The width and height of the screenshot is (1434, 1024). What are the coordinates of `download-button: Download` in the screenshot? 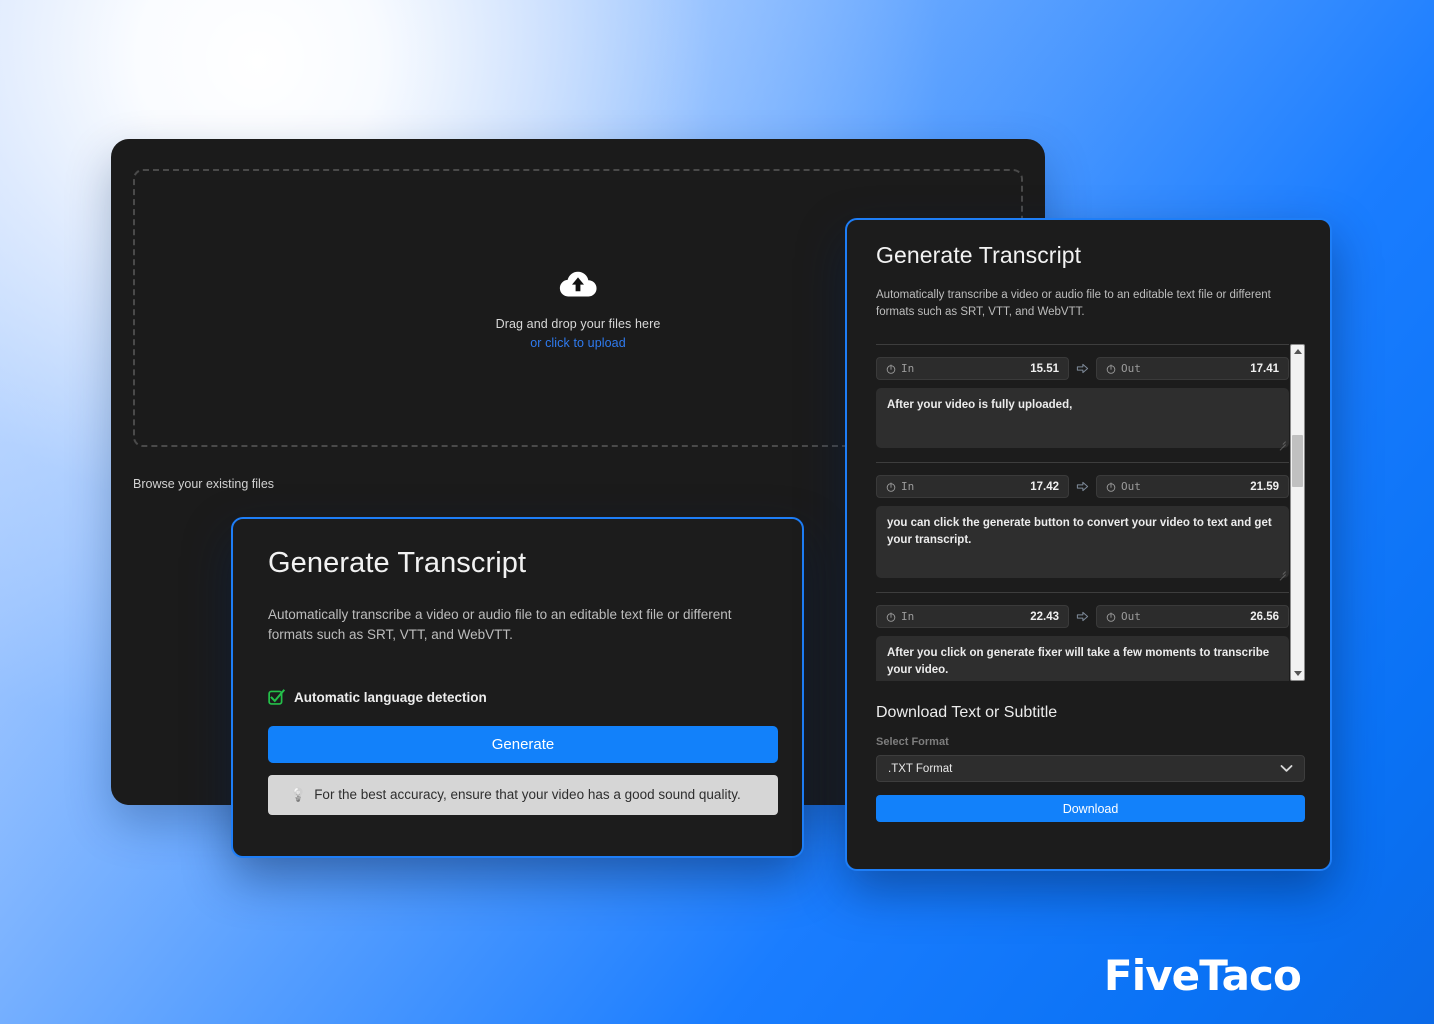 It's located at (1090, 809).